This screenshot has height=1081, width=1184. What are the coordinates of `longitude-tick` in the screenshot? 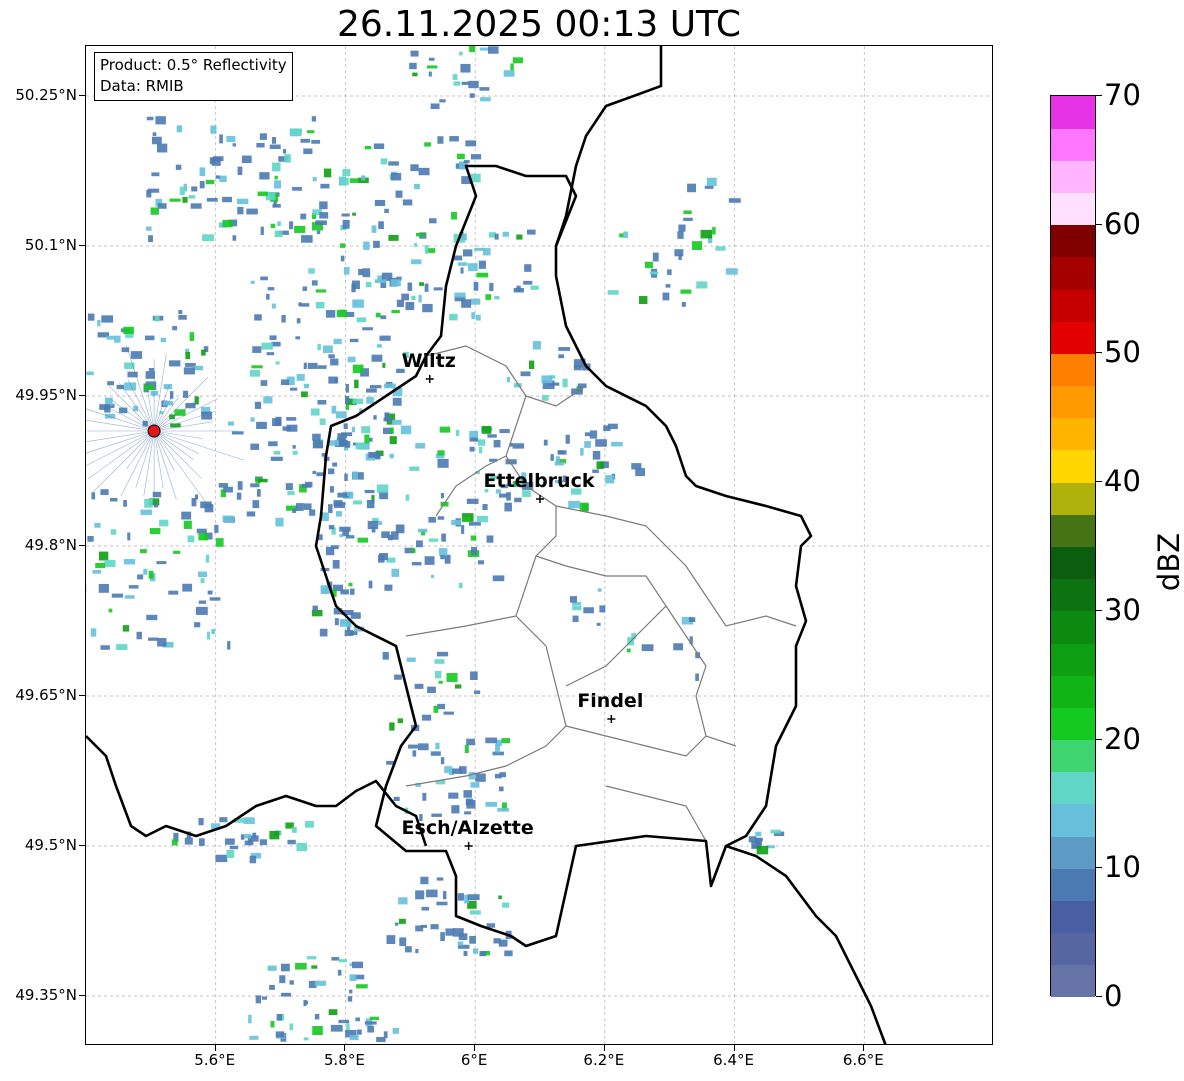 It's located at (864, 1048).